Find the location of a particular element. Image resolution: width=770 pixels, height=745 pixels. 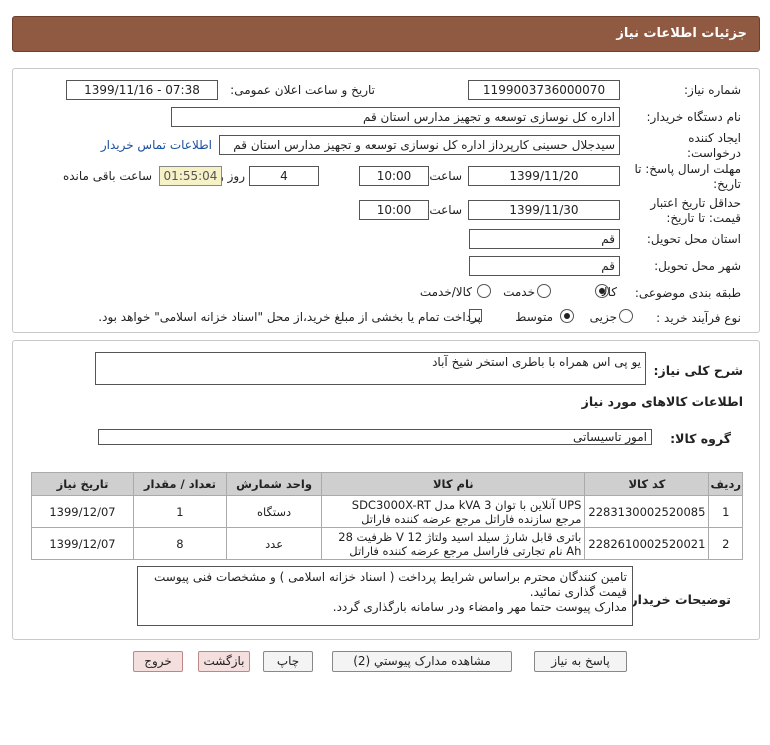

deadline-label: مهلت ارسال پاسخ: تا تاریخ: is located at coordinates (687, 176).